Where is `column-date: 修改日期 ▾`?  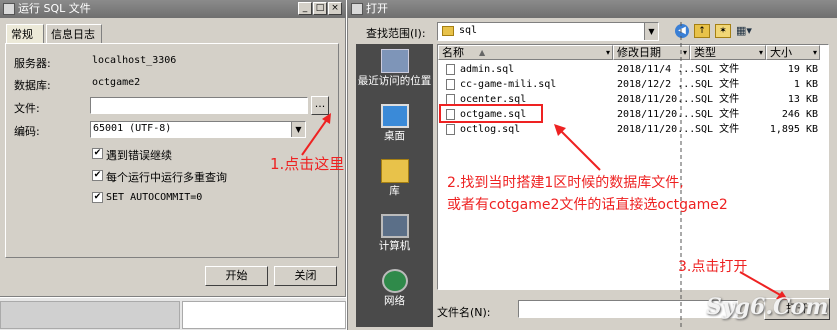
column-date: 修改日期 ▾ is located at coordinates (651, 52).